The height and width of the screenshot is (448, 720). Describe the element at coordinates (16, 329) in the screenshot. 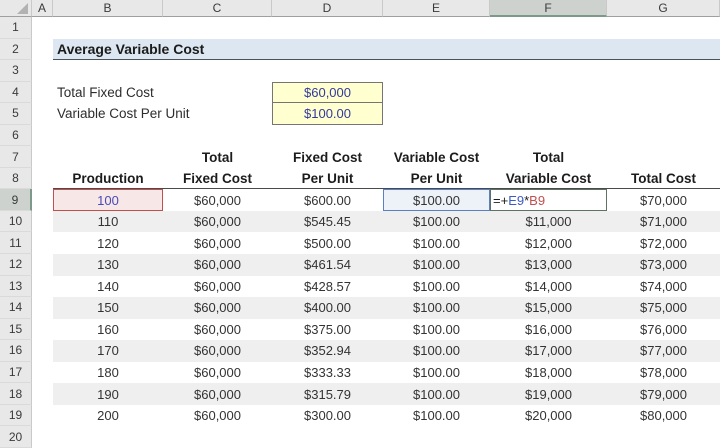

I see `row-header-15: 15` at that location.